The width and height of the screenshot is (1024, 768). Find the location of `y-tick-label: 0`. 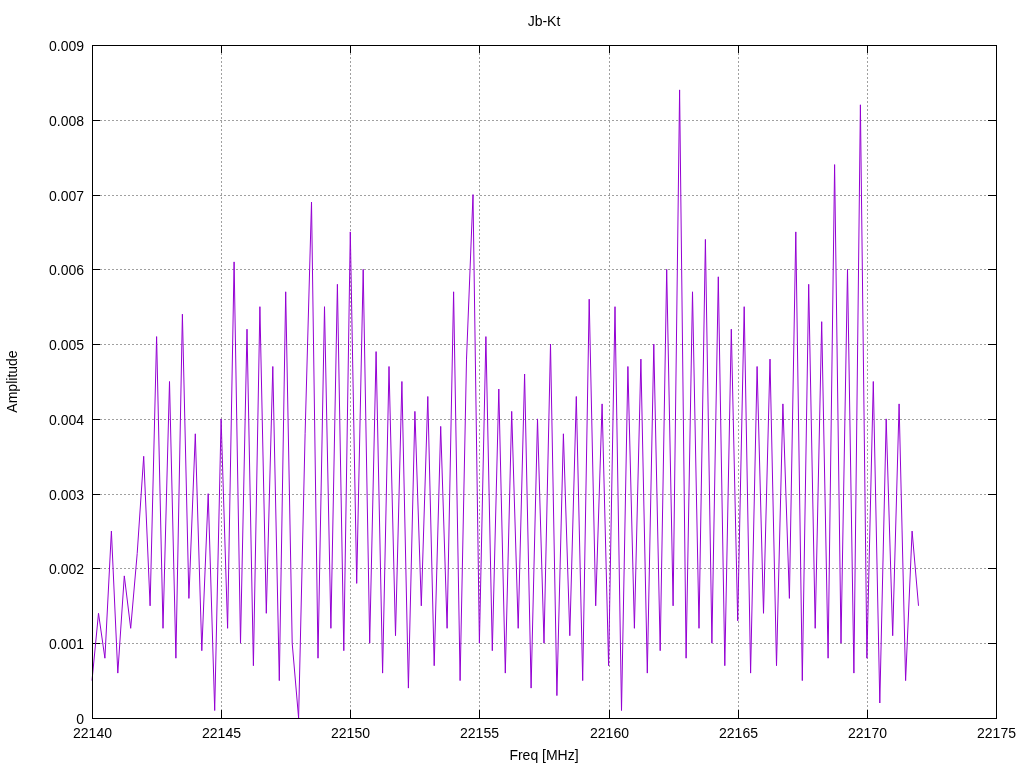

y-tick-label: 0 is located at coordinates (80, 718).